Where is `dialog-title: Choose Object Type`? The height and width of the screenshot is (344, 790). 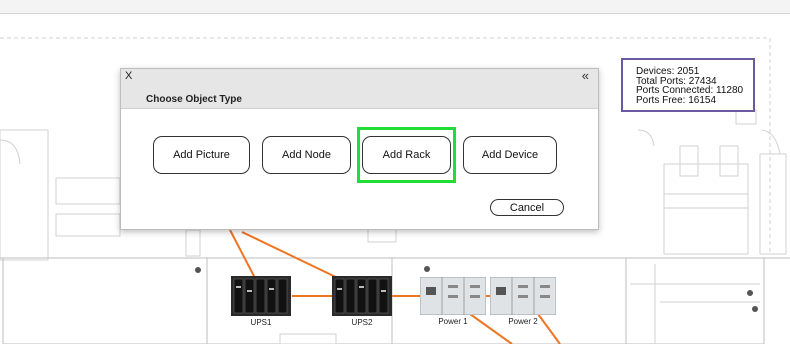 dialog-title: Choose Object Type is located at coordinates (194, 99).